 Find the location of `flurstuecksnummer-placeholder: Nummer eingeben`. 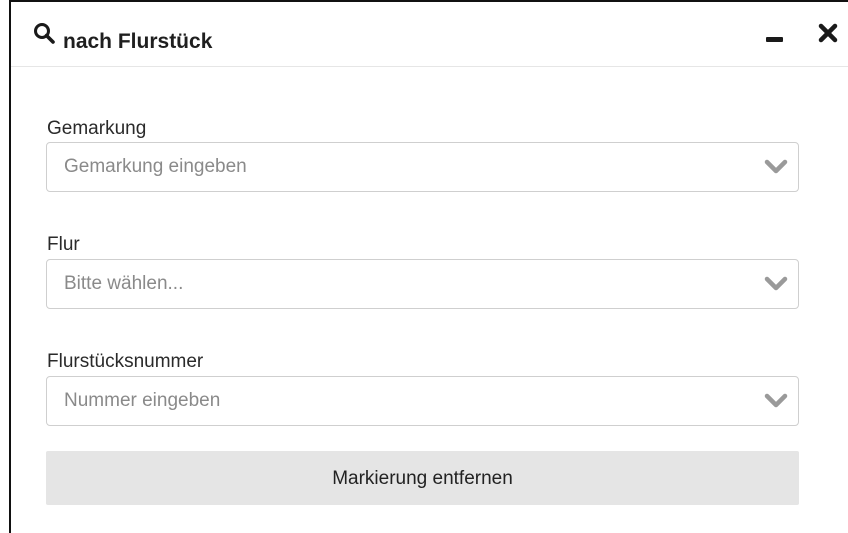

flurstuecksnummer-placeholder: Nummer eingeben is located at coordinates (142, 400).